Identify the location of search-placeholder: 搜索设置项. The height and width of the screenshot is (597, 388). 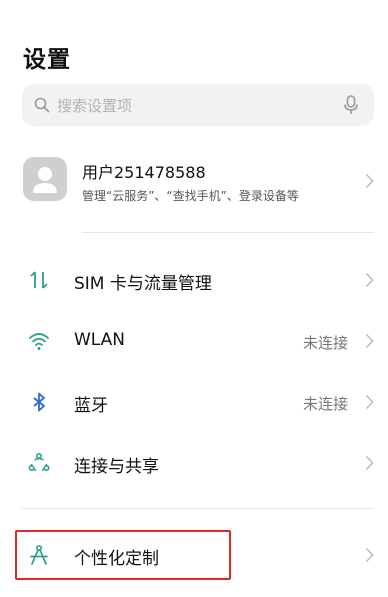
(95, 106).